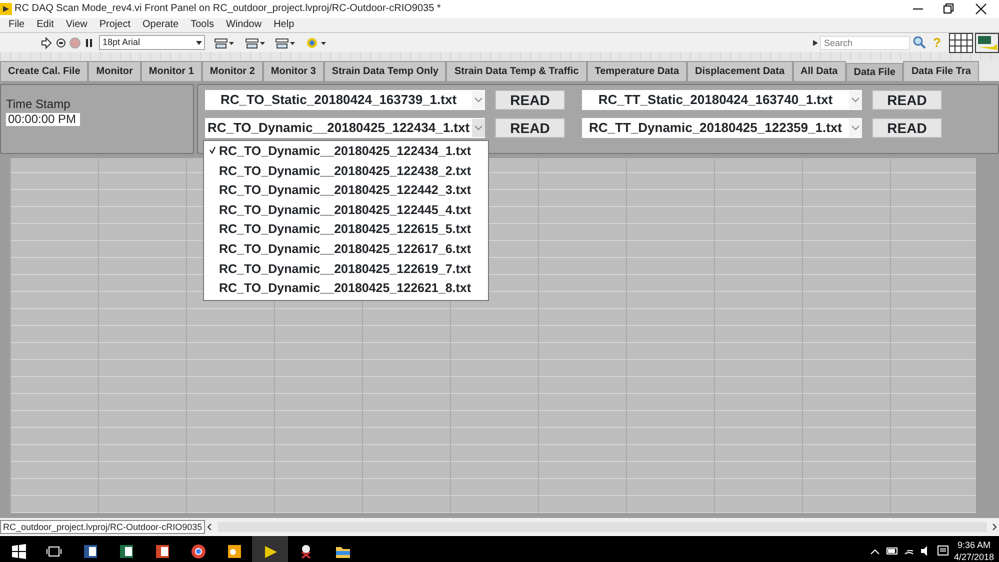 The width and height of the screenshot is (999, 562). What do you see at coordinates (941, 71) in the screenshot?
I see `tab: Data File Tra` at bounding box center [941, 71].